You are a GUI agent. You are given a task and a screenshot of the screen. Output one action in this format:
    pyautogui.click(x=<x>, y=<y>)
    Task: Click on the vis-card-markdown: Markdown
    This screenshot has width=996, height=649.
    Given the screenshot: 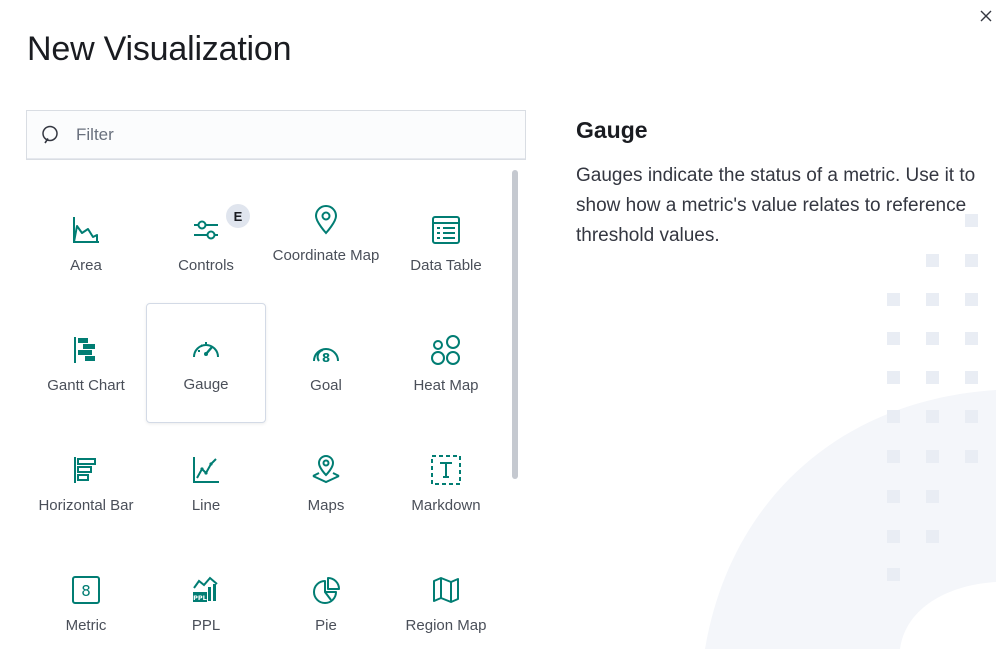 What is the action you would take?
    pyautogui.click(x=446, y=484)
    